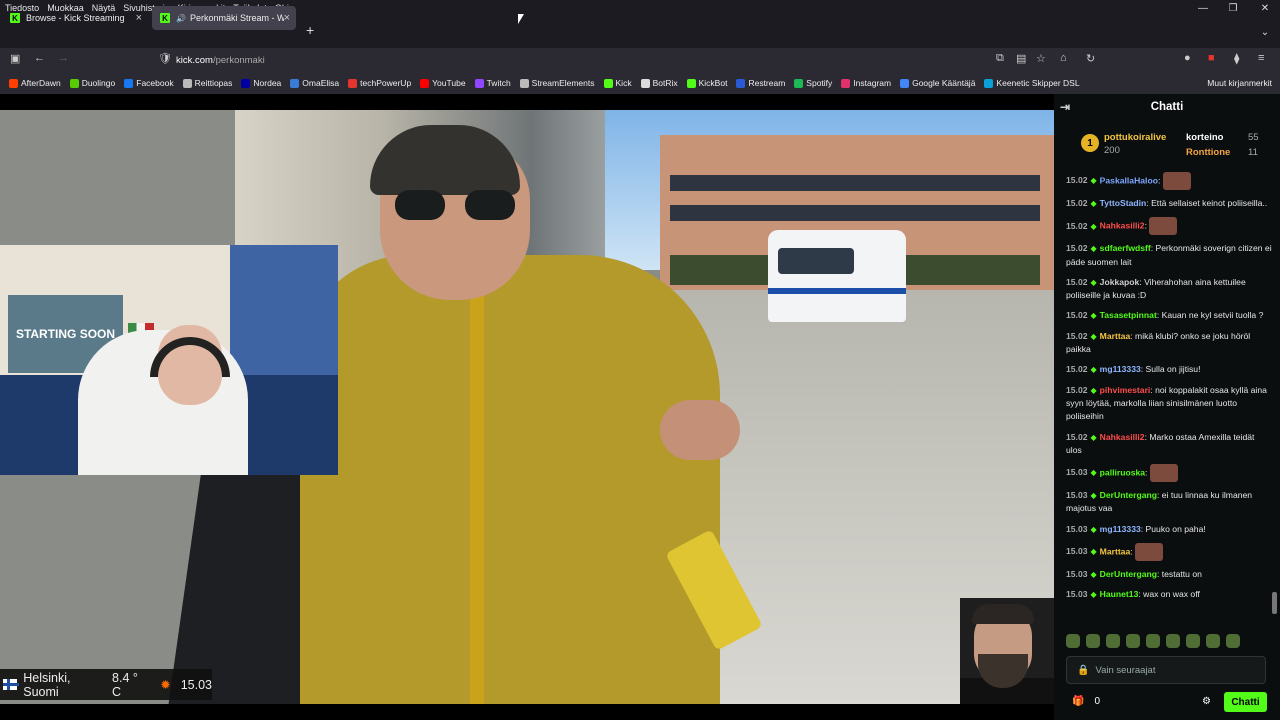 The width and height of the screenshot is (1280, 720). What do you see at coordinates (1265, 8) in the screenshot?
I see `close-window-icon: ✕` at bounding box center [1265, 8].